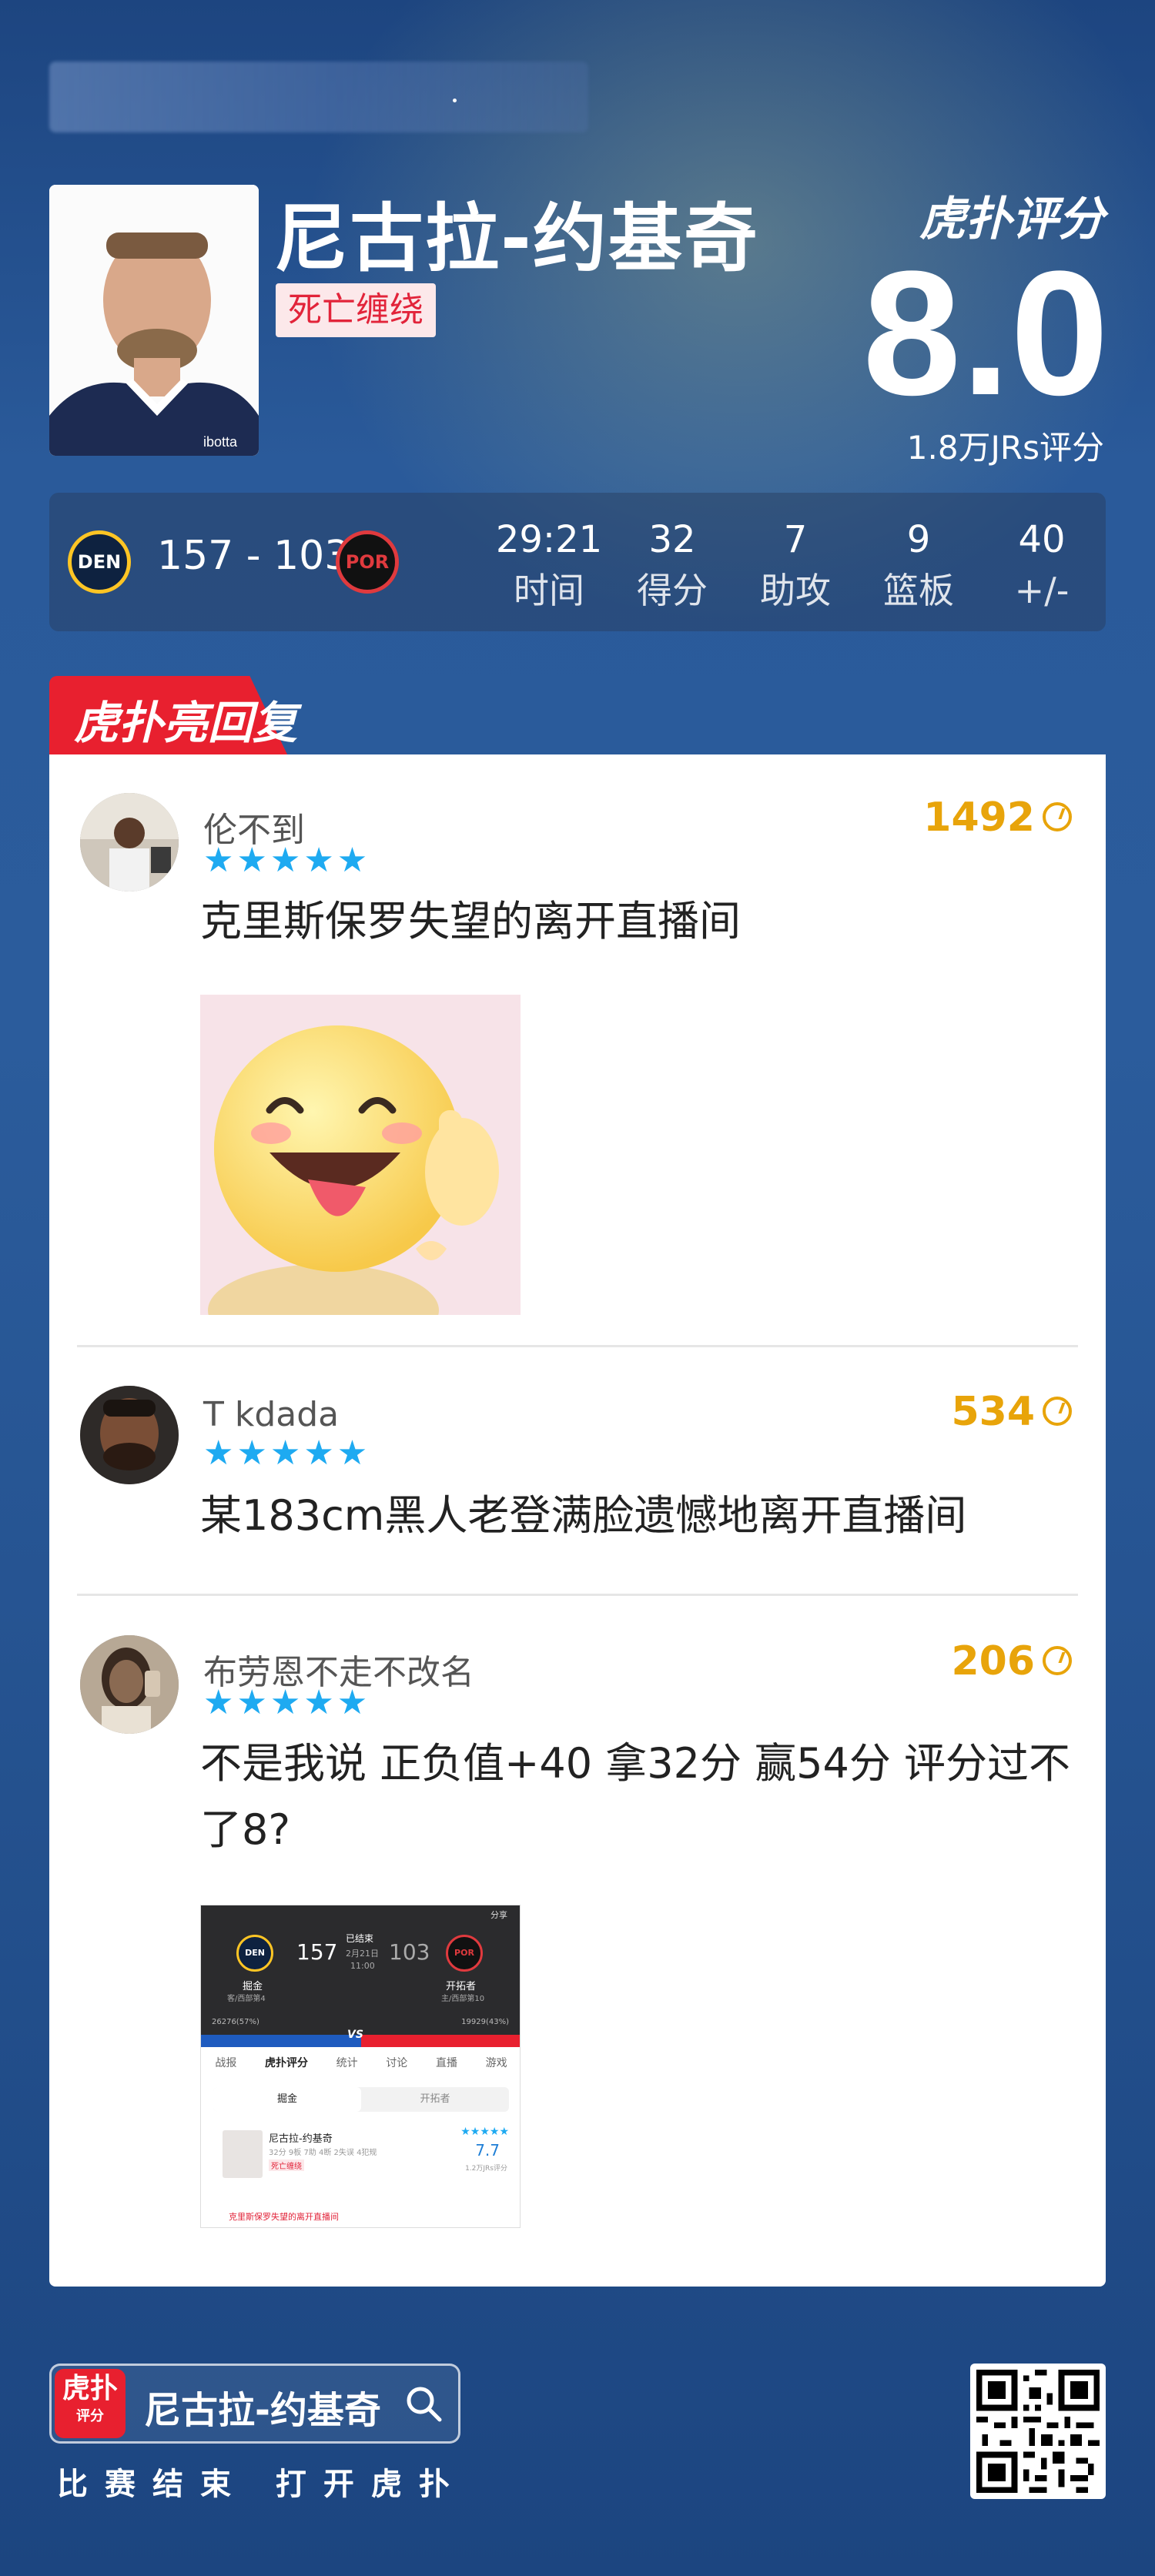  Describe the element at coordinates (672, 539) in the screenshot. I see `stat-value: 32` at that location.